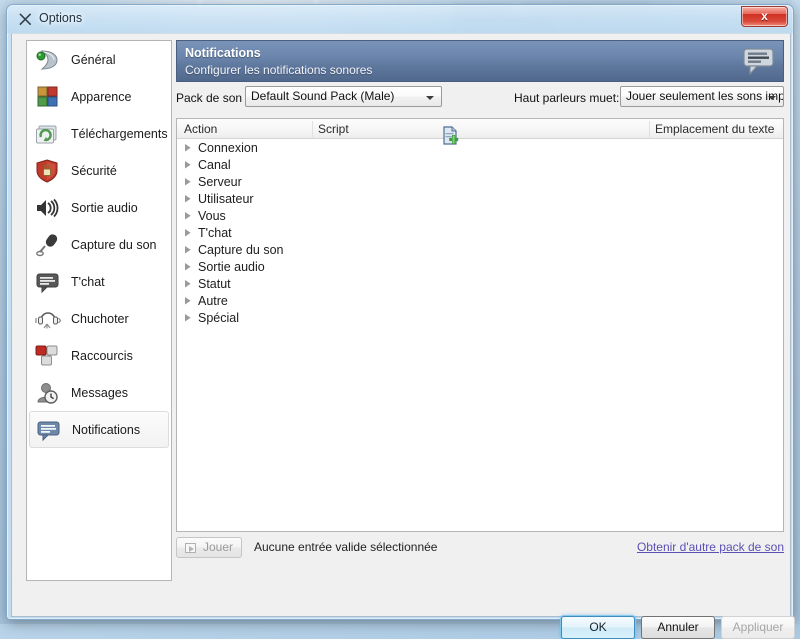  What do you see at coordinates (345, 547) in the screenshot?
I see `status-text: Aucune entrée valide sélectionnée` at bounding box center [345, 547].